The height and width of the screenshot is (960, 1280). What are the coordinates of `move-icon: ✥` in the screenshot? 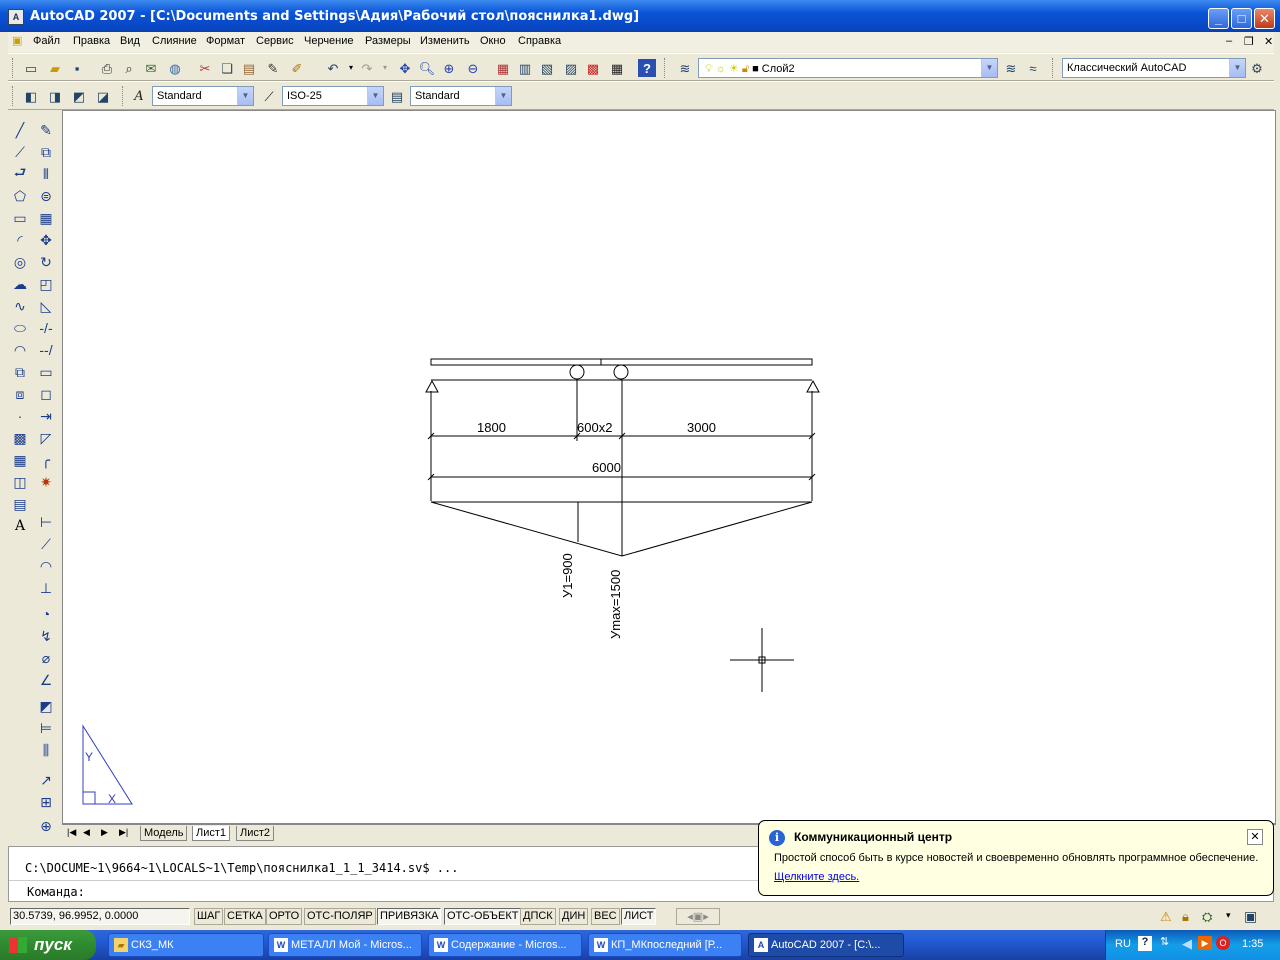 It's located at (46, 240).